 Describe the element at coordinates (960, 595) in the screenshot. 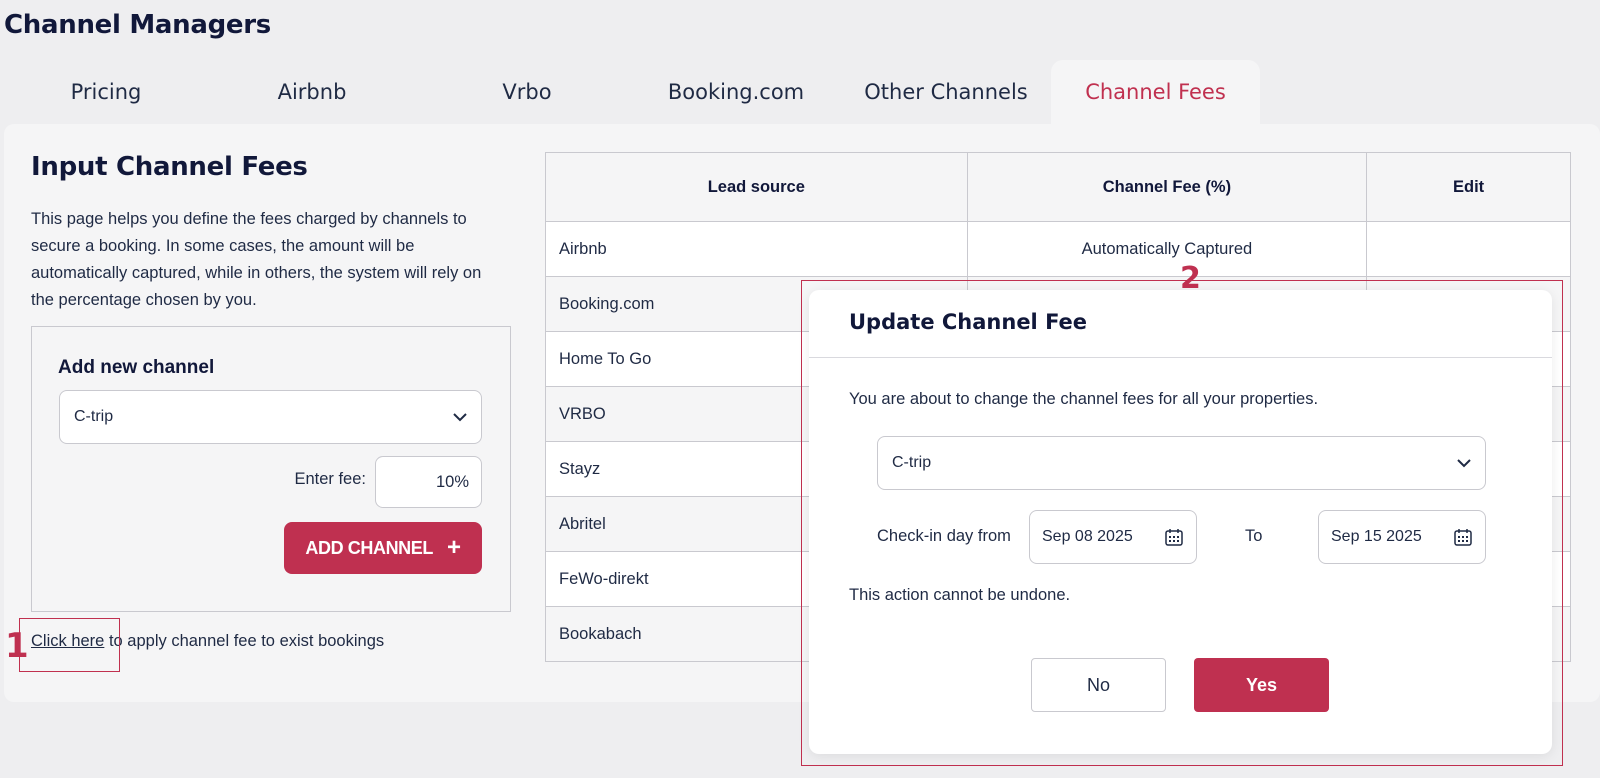

I see `modal-warning: This action cannot be undone.` at that location.